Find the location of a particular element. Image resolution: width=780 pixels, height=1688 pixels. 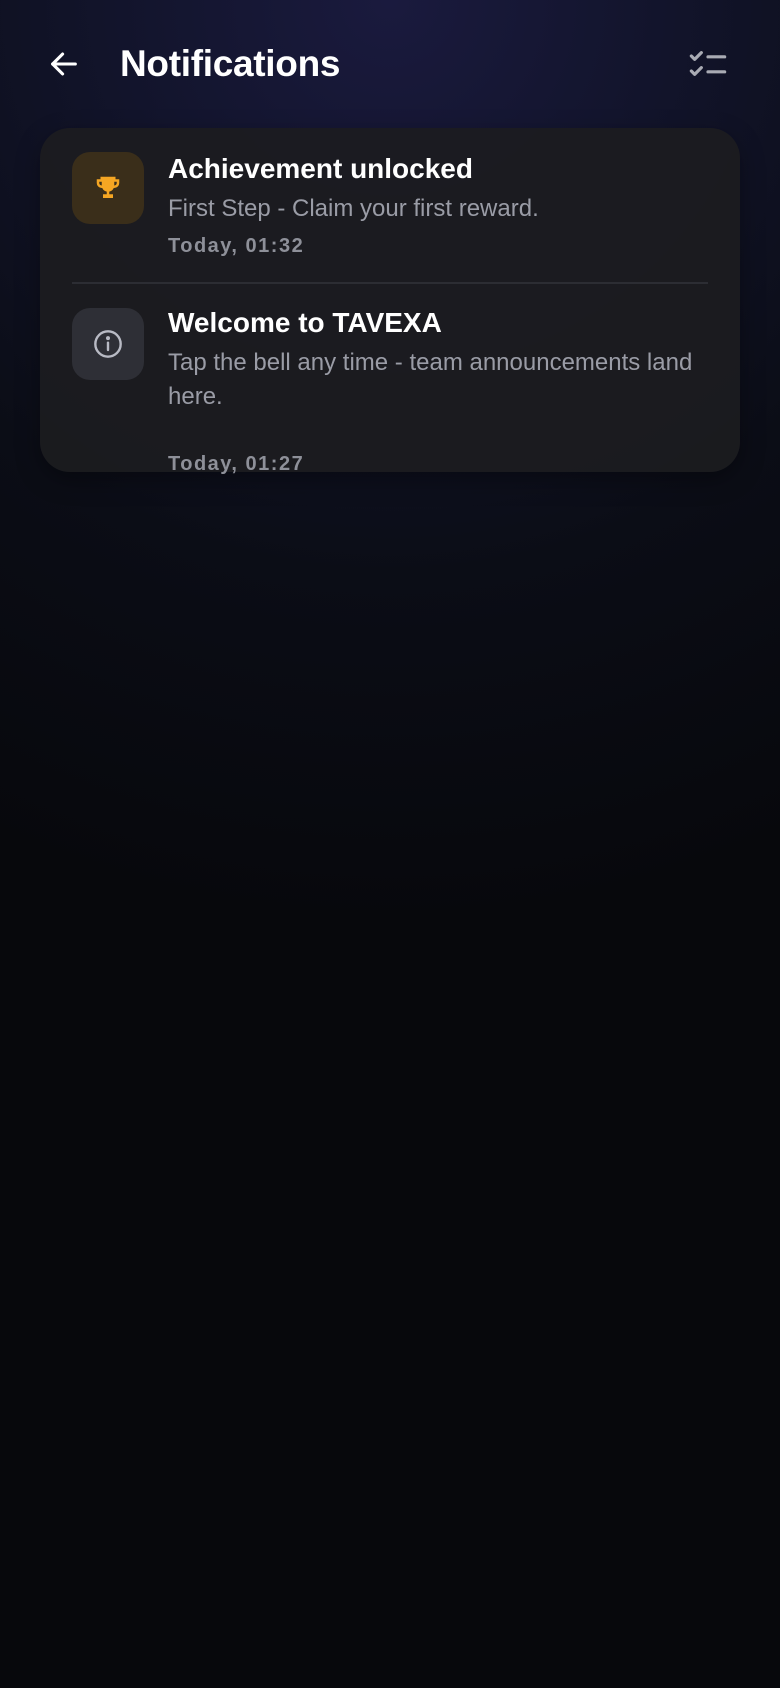

info-icon is located at coordinates (108, 344).